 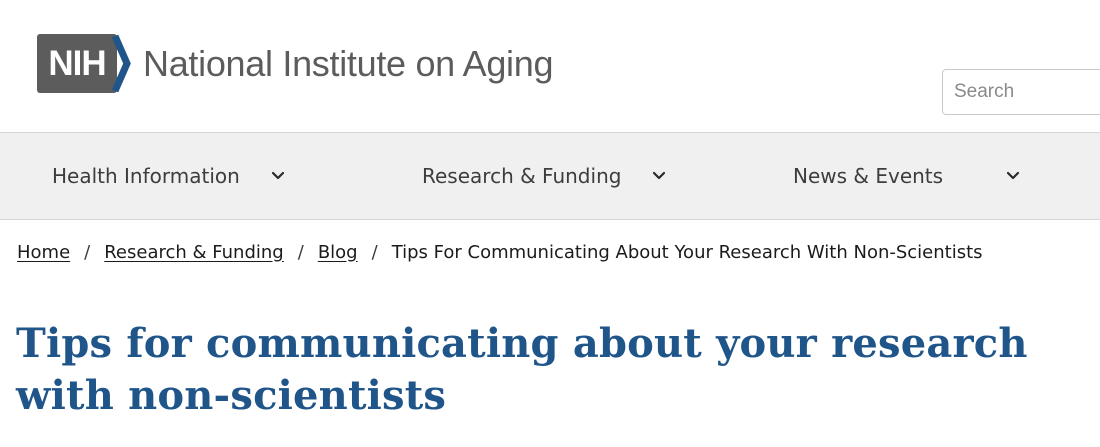 What do you see at coordinates (77, 63) in the screenshot?
I see `nih-badge-text: NIH` at bounding box center [77, 63].